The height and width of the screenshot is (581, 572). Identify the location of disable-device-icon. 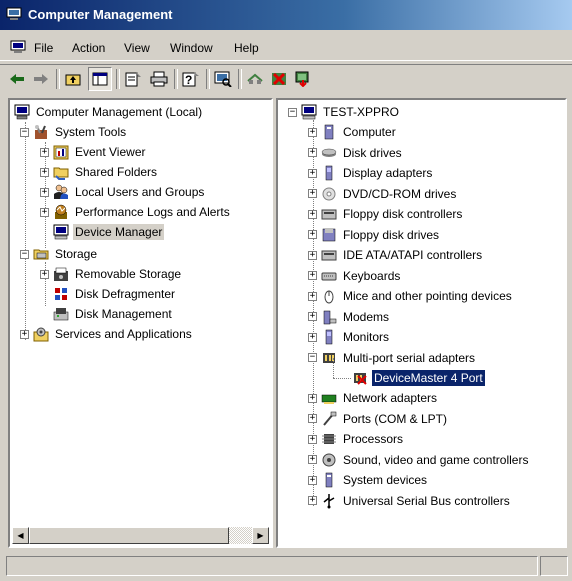
(255, 79).